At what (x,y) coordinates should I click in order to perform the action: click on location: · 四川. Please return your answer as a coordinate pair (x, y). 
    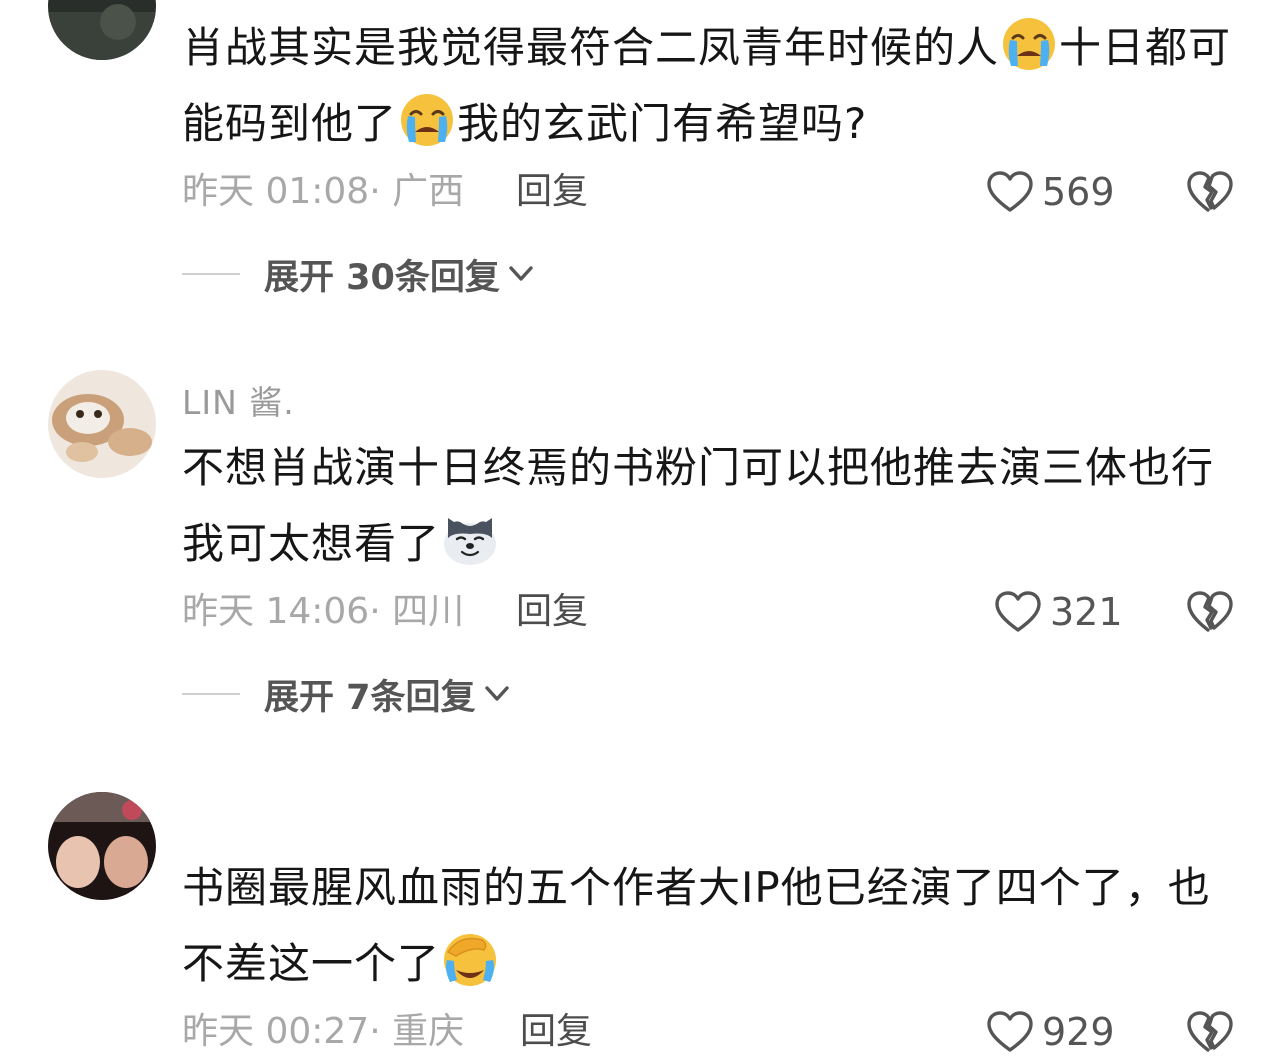
    Looking at the image, I should click on (417, 611).